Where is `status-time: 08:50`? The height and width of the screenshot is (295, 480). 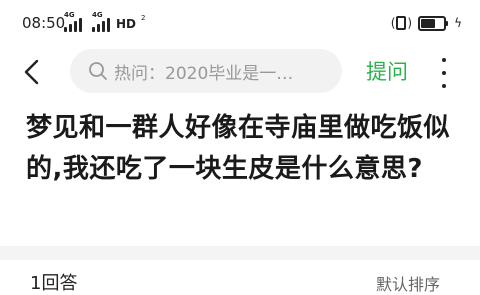 status-time: 08:50 is located at coordinates (44, 23).